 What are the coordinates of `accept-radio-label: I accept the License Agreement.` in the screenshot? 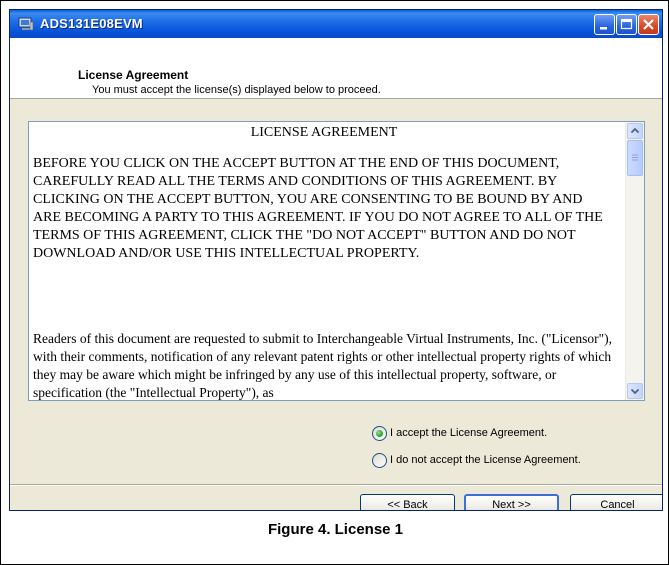 It's located at (468, 433).